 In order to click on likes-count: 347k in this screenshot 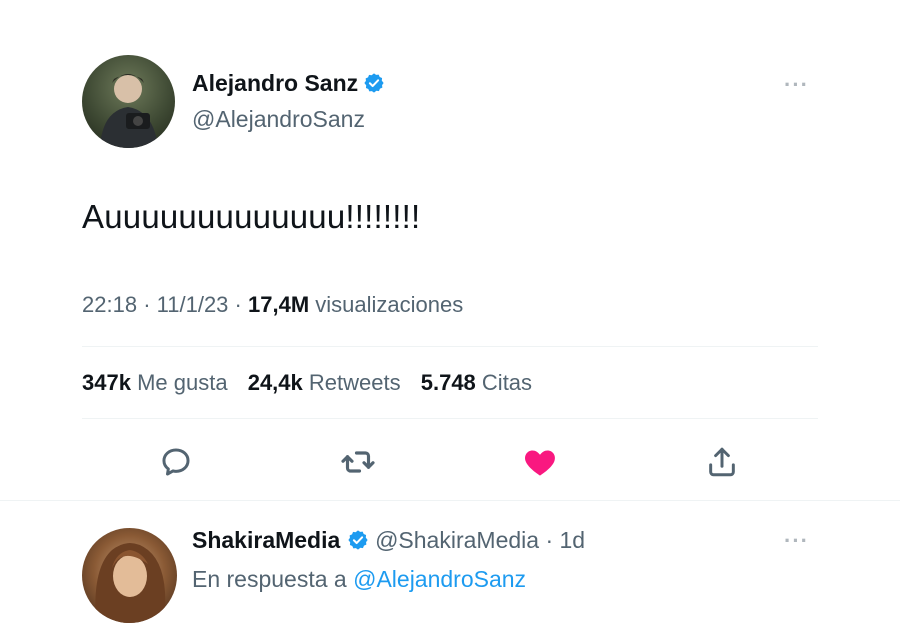, I will do `click(106, 382)`.